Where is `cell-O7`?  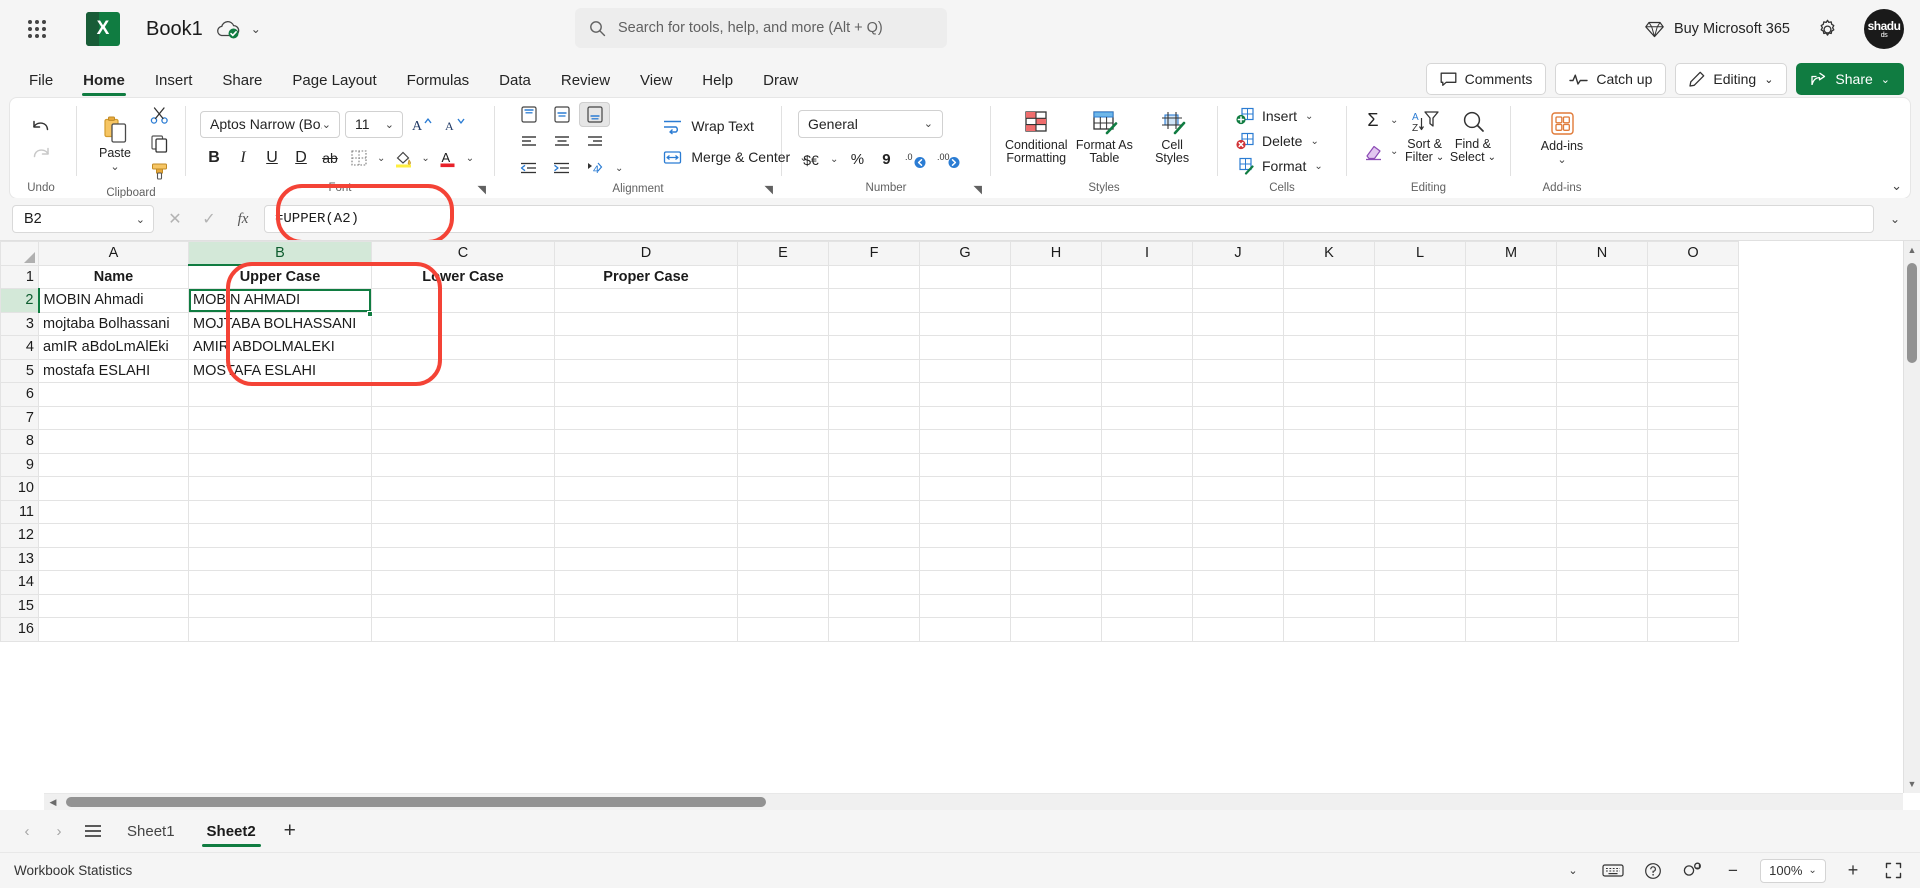
cell-O7 is located at coordinates (1693, 417).